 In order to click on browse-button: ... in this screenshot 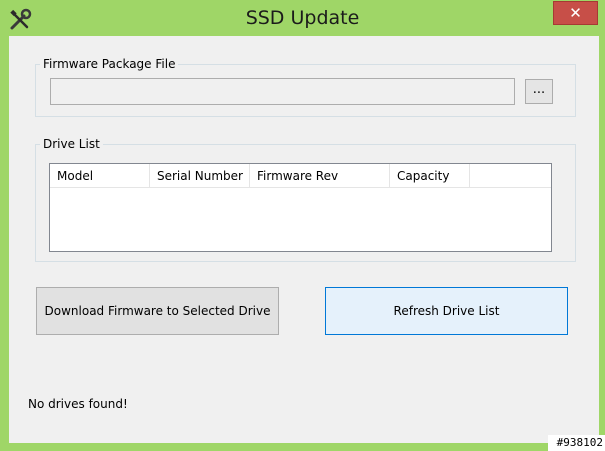, I will do `click(539, 91)`.